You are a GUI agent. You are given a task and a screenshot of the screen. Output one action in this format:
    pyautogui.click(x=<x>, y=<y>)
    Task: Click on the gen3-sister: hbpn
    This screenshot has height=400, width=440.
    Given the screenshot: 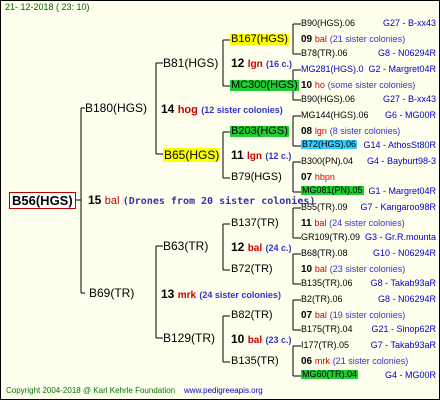 What is the action you would take?
    pyautogui.click(x=324, y=177)
    